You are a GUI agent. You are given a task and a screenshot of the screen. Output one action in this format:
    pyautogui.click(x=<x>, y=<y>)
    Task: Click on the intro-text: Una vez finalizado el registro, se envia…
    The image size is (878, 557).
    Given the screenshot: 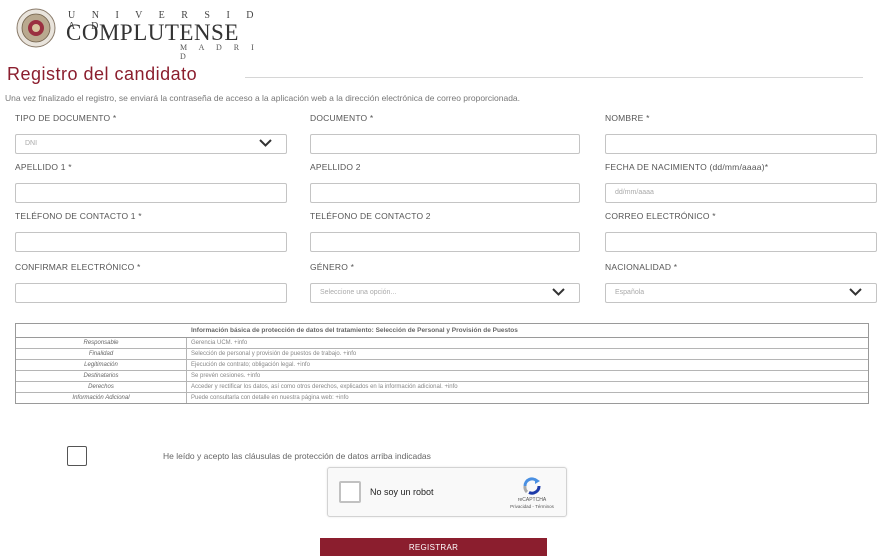 What is the action you would take?
    pyautogui.click(x=263, y=98)
    